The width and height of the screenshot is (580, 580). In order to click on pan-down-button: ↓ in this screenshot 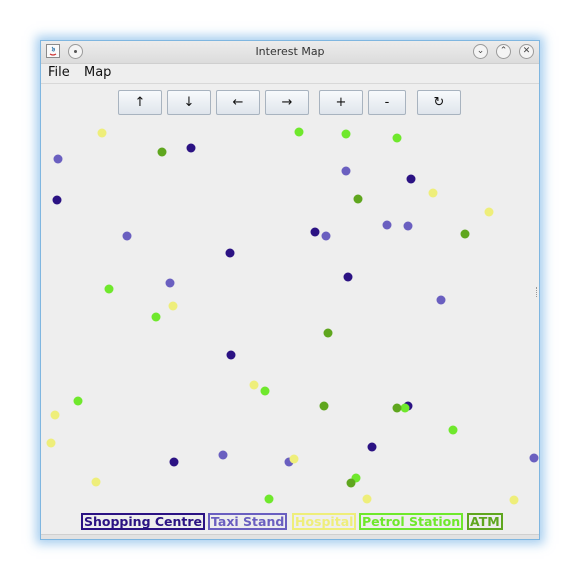, I will do `click(189, 102)`.